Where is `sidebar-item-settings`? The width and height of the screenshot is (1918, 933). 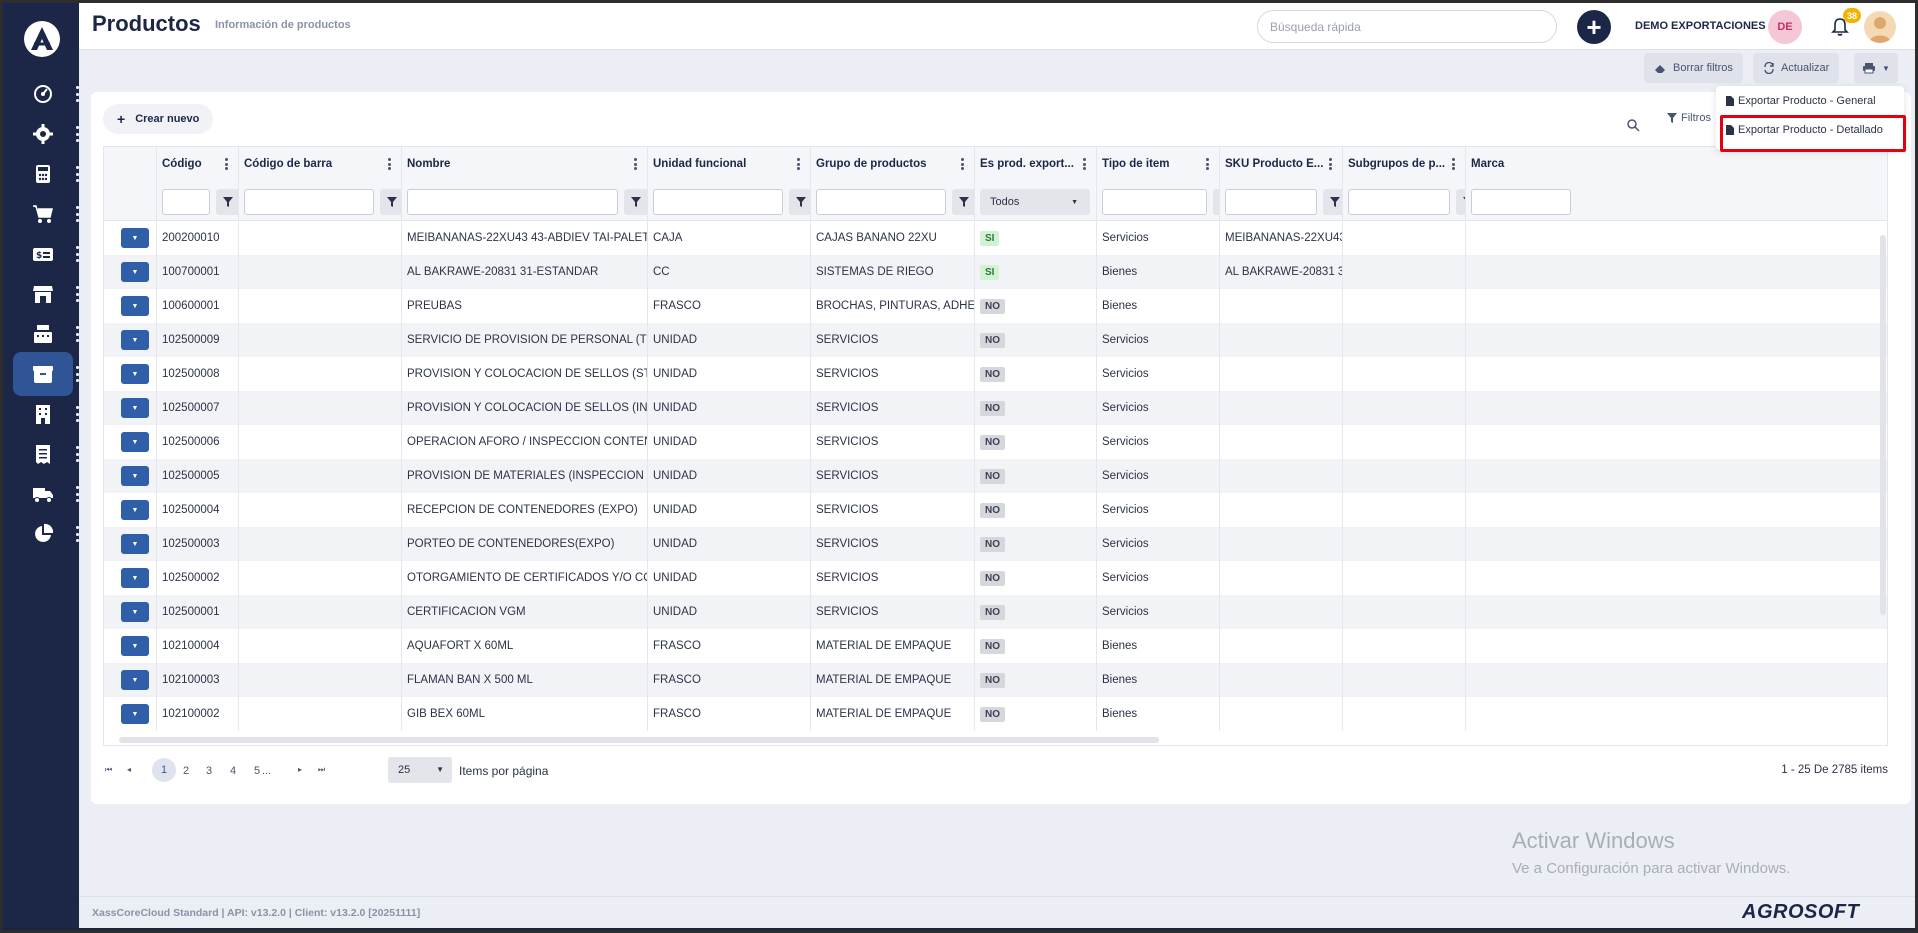 sidebar-item-settings is located at coordinates (46, 134).